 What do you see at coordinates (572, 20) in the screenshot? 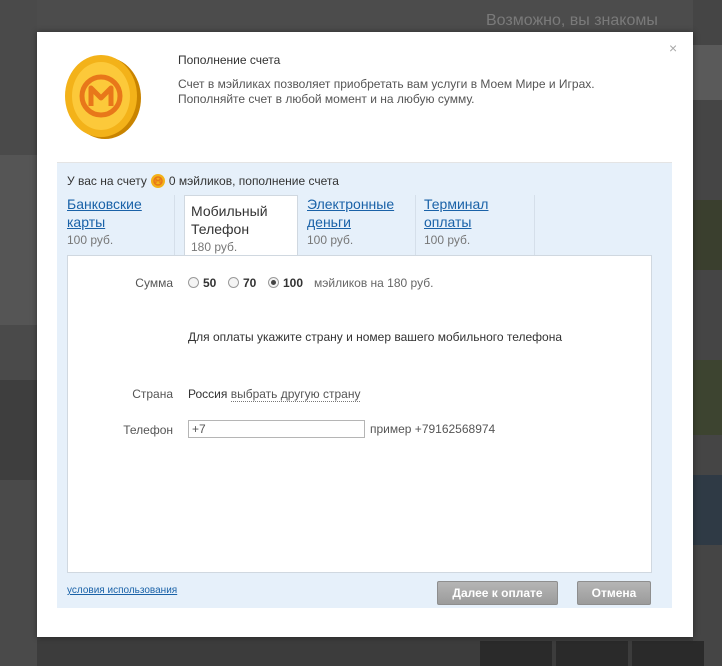
I see `background-suggestions-title: Возможно, вы знакомы` at bounding box center [572, 20].